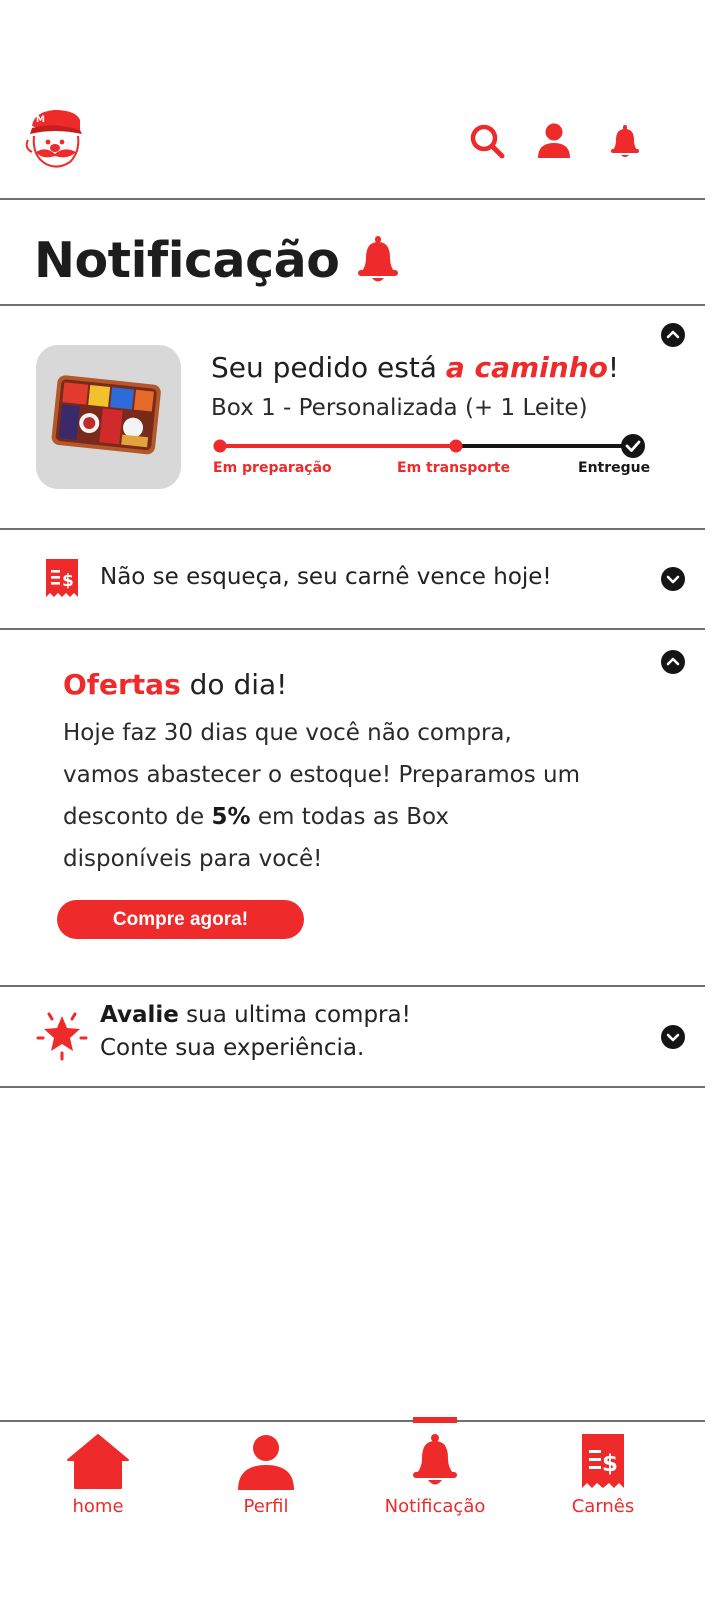 This screenshot has width=719, height=1600. I want to click on nav-home: home, so click(98, 1480).